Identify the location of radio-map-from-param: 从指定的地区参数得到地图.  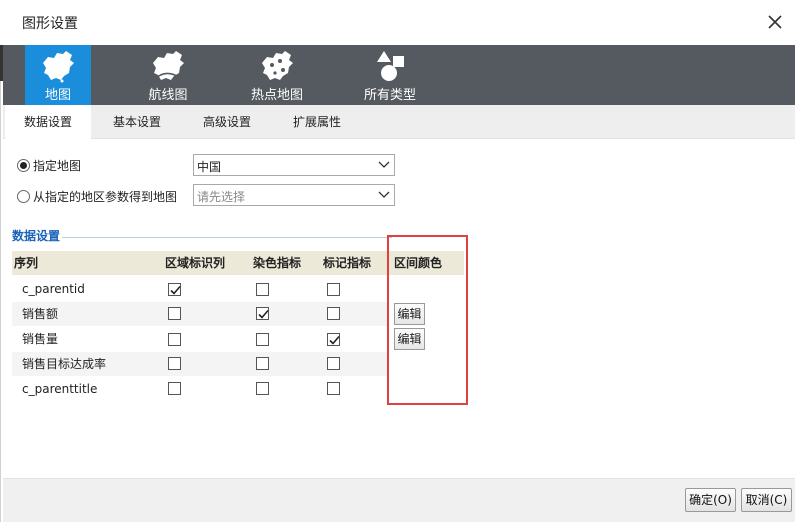
(97, 196).